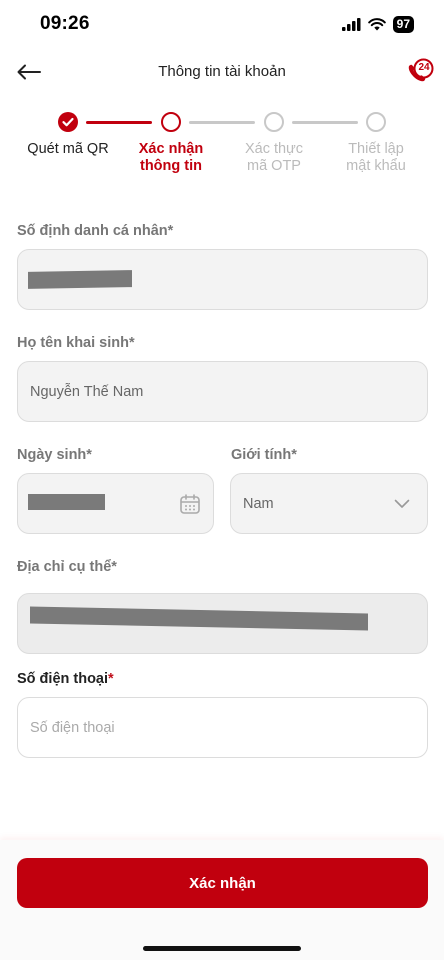 This screenshot has width=444, height=960. What do you see at coordinates (92, 231) in the screenshot?
I see `id-number-label-text: Số định danh cá nhân` at bounding box center [92, 231].